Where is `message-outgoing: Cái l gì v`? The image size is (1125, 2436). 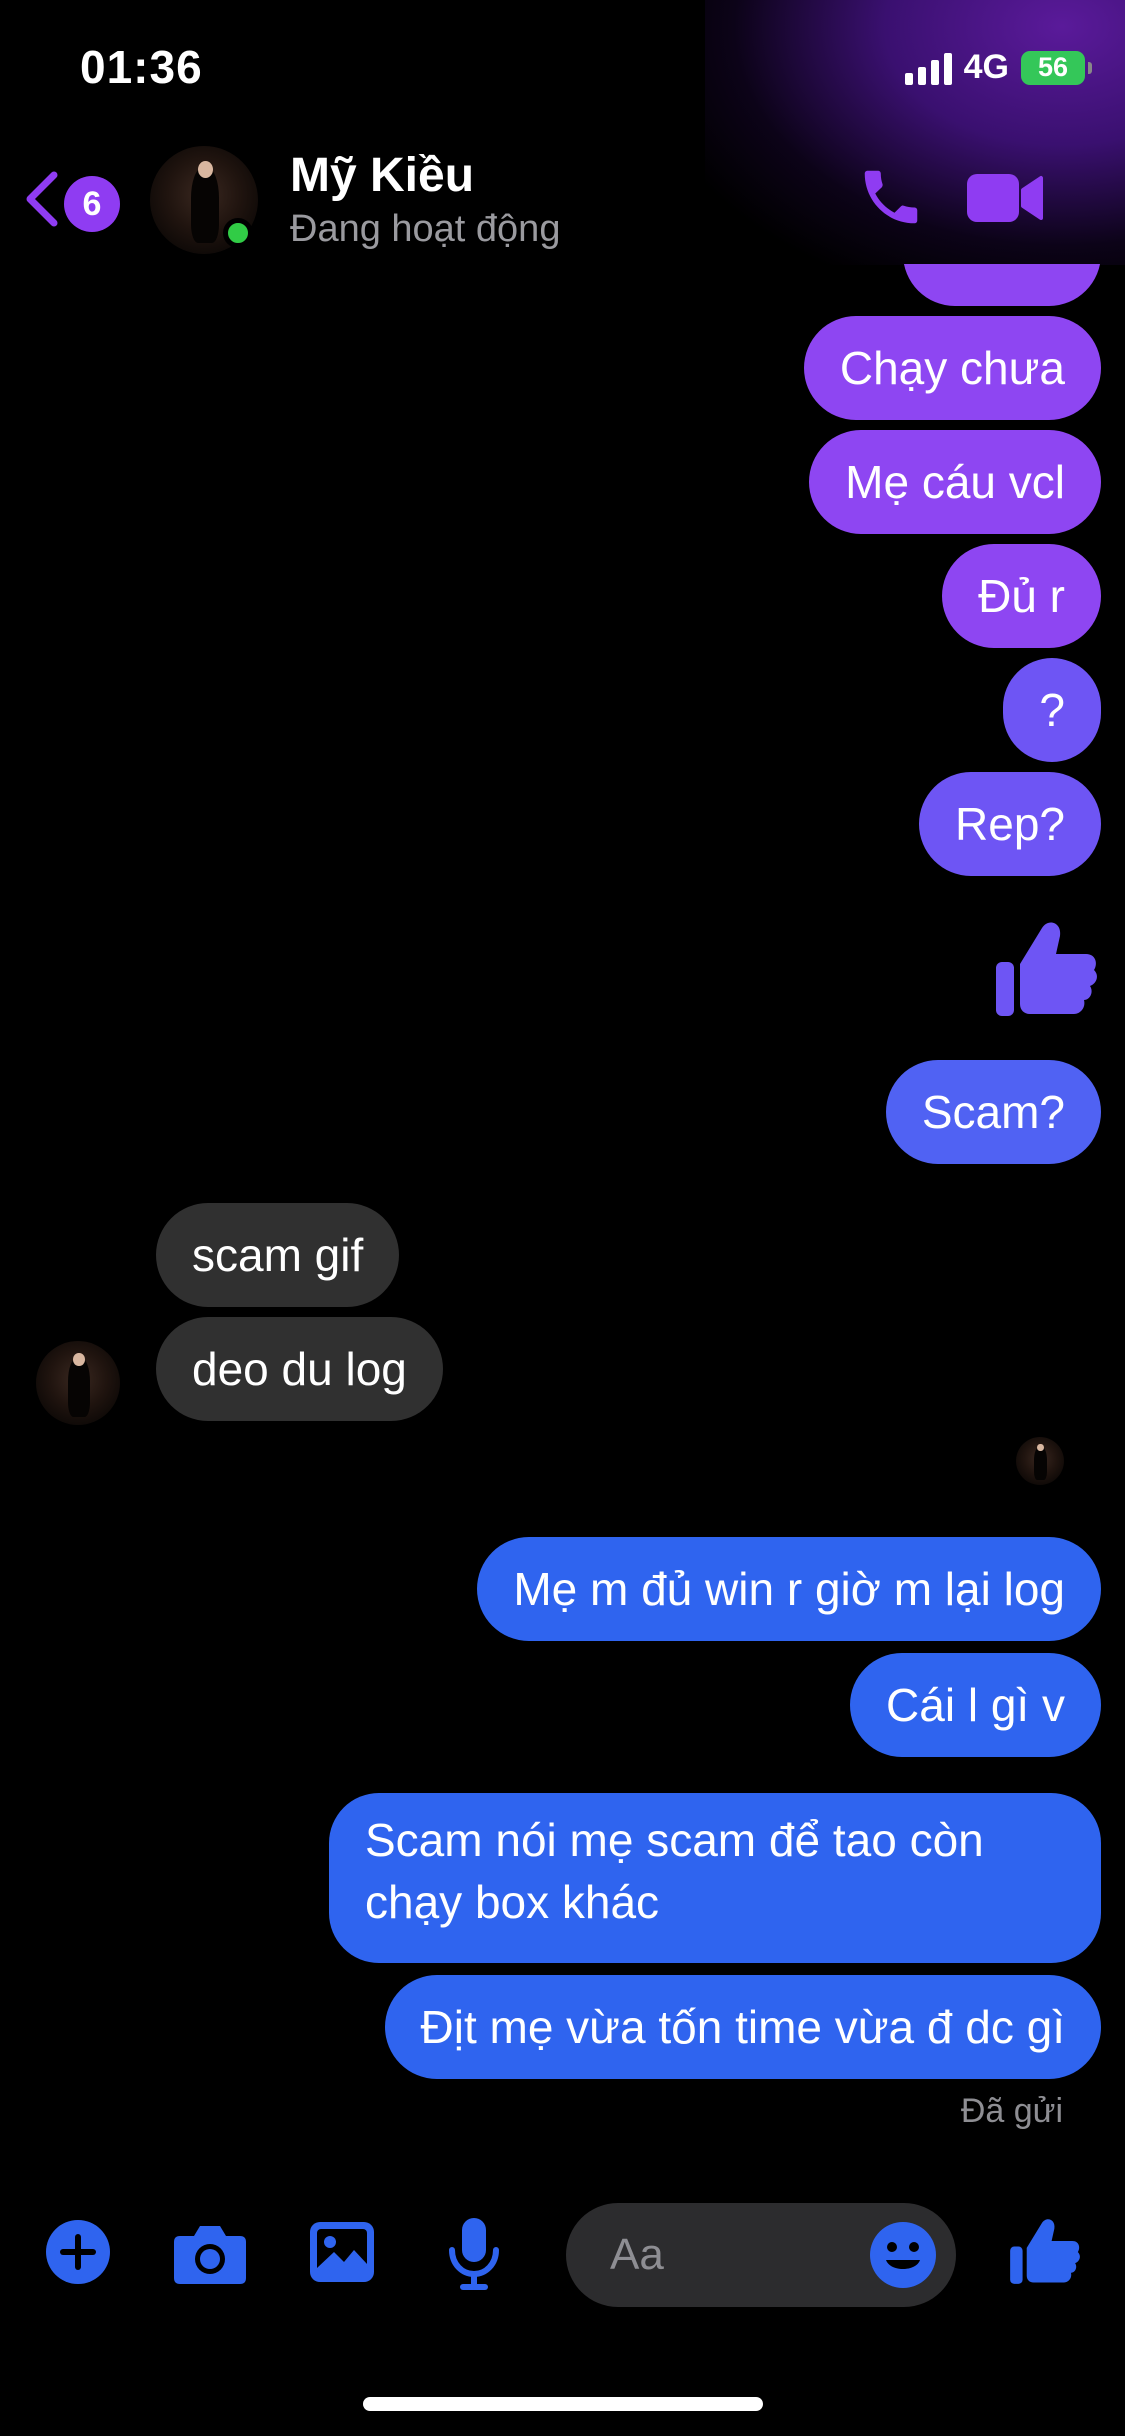
message-outgoing: Cái l gì v is located at coordinates (975, 1705).